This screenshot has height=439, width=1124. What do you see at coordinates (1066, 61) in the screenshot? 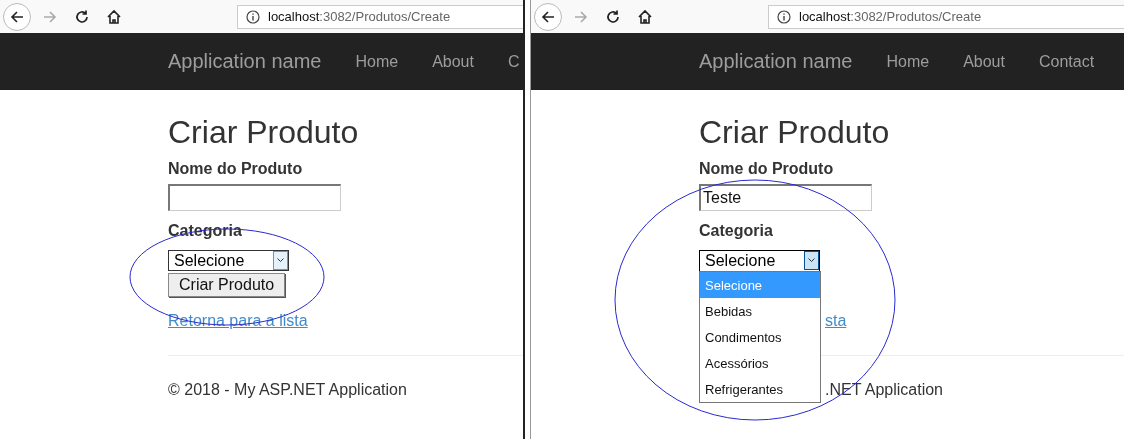
I see `nav-link: Contact` at bounding box center [1066, 61].